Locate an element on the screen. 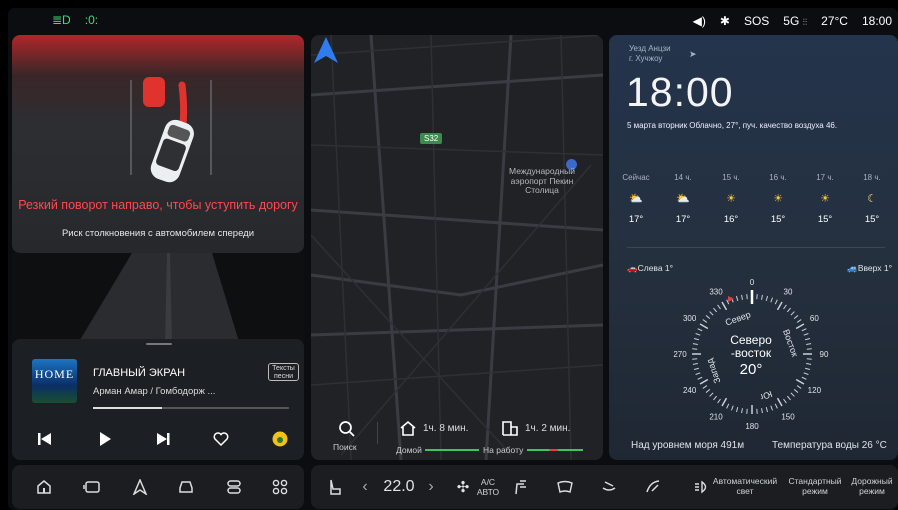 The width and height of the screenshot is (898, 510). steering-heat-icon is located at coordinates (653, 487).